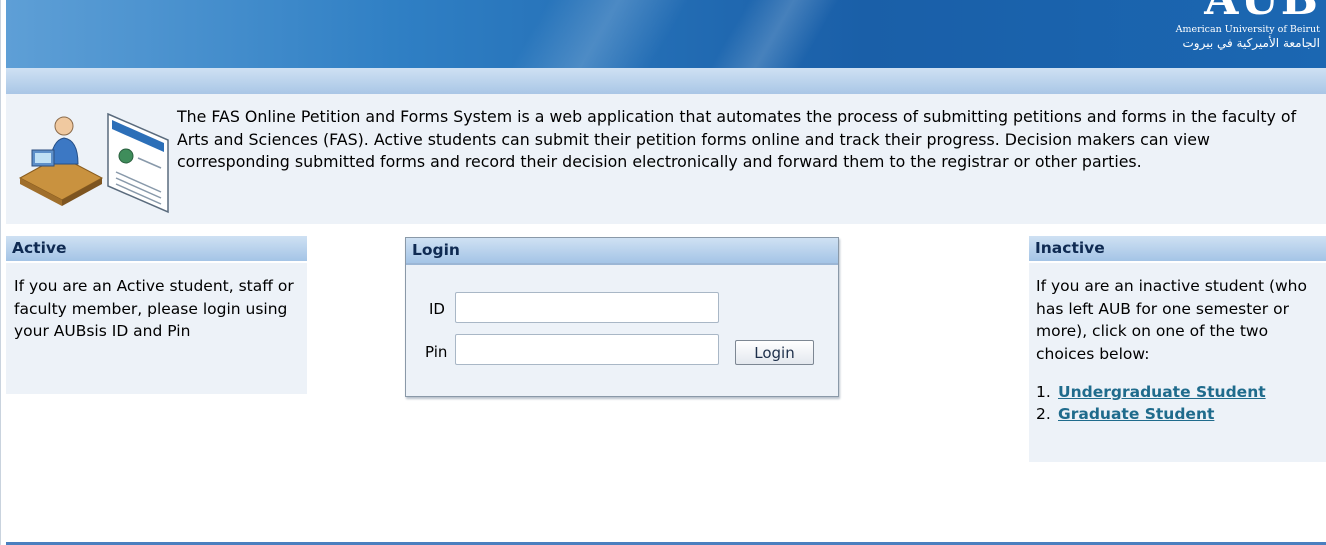  I want to click on active-panel-title: Active, so click(156, 249).